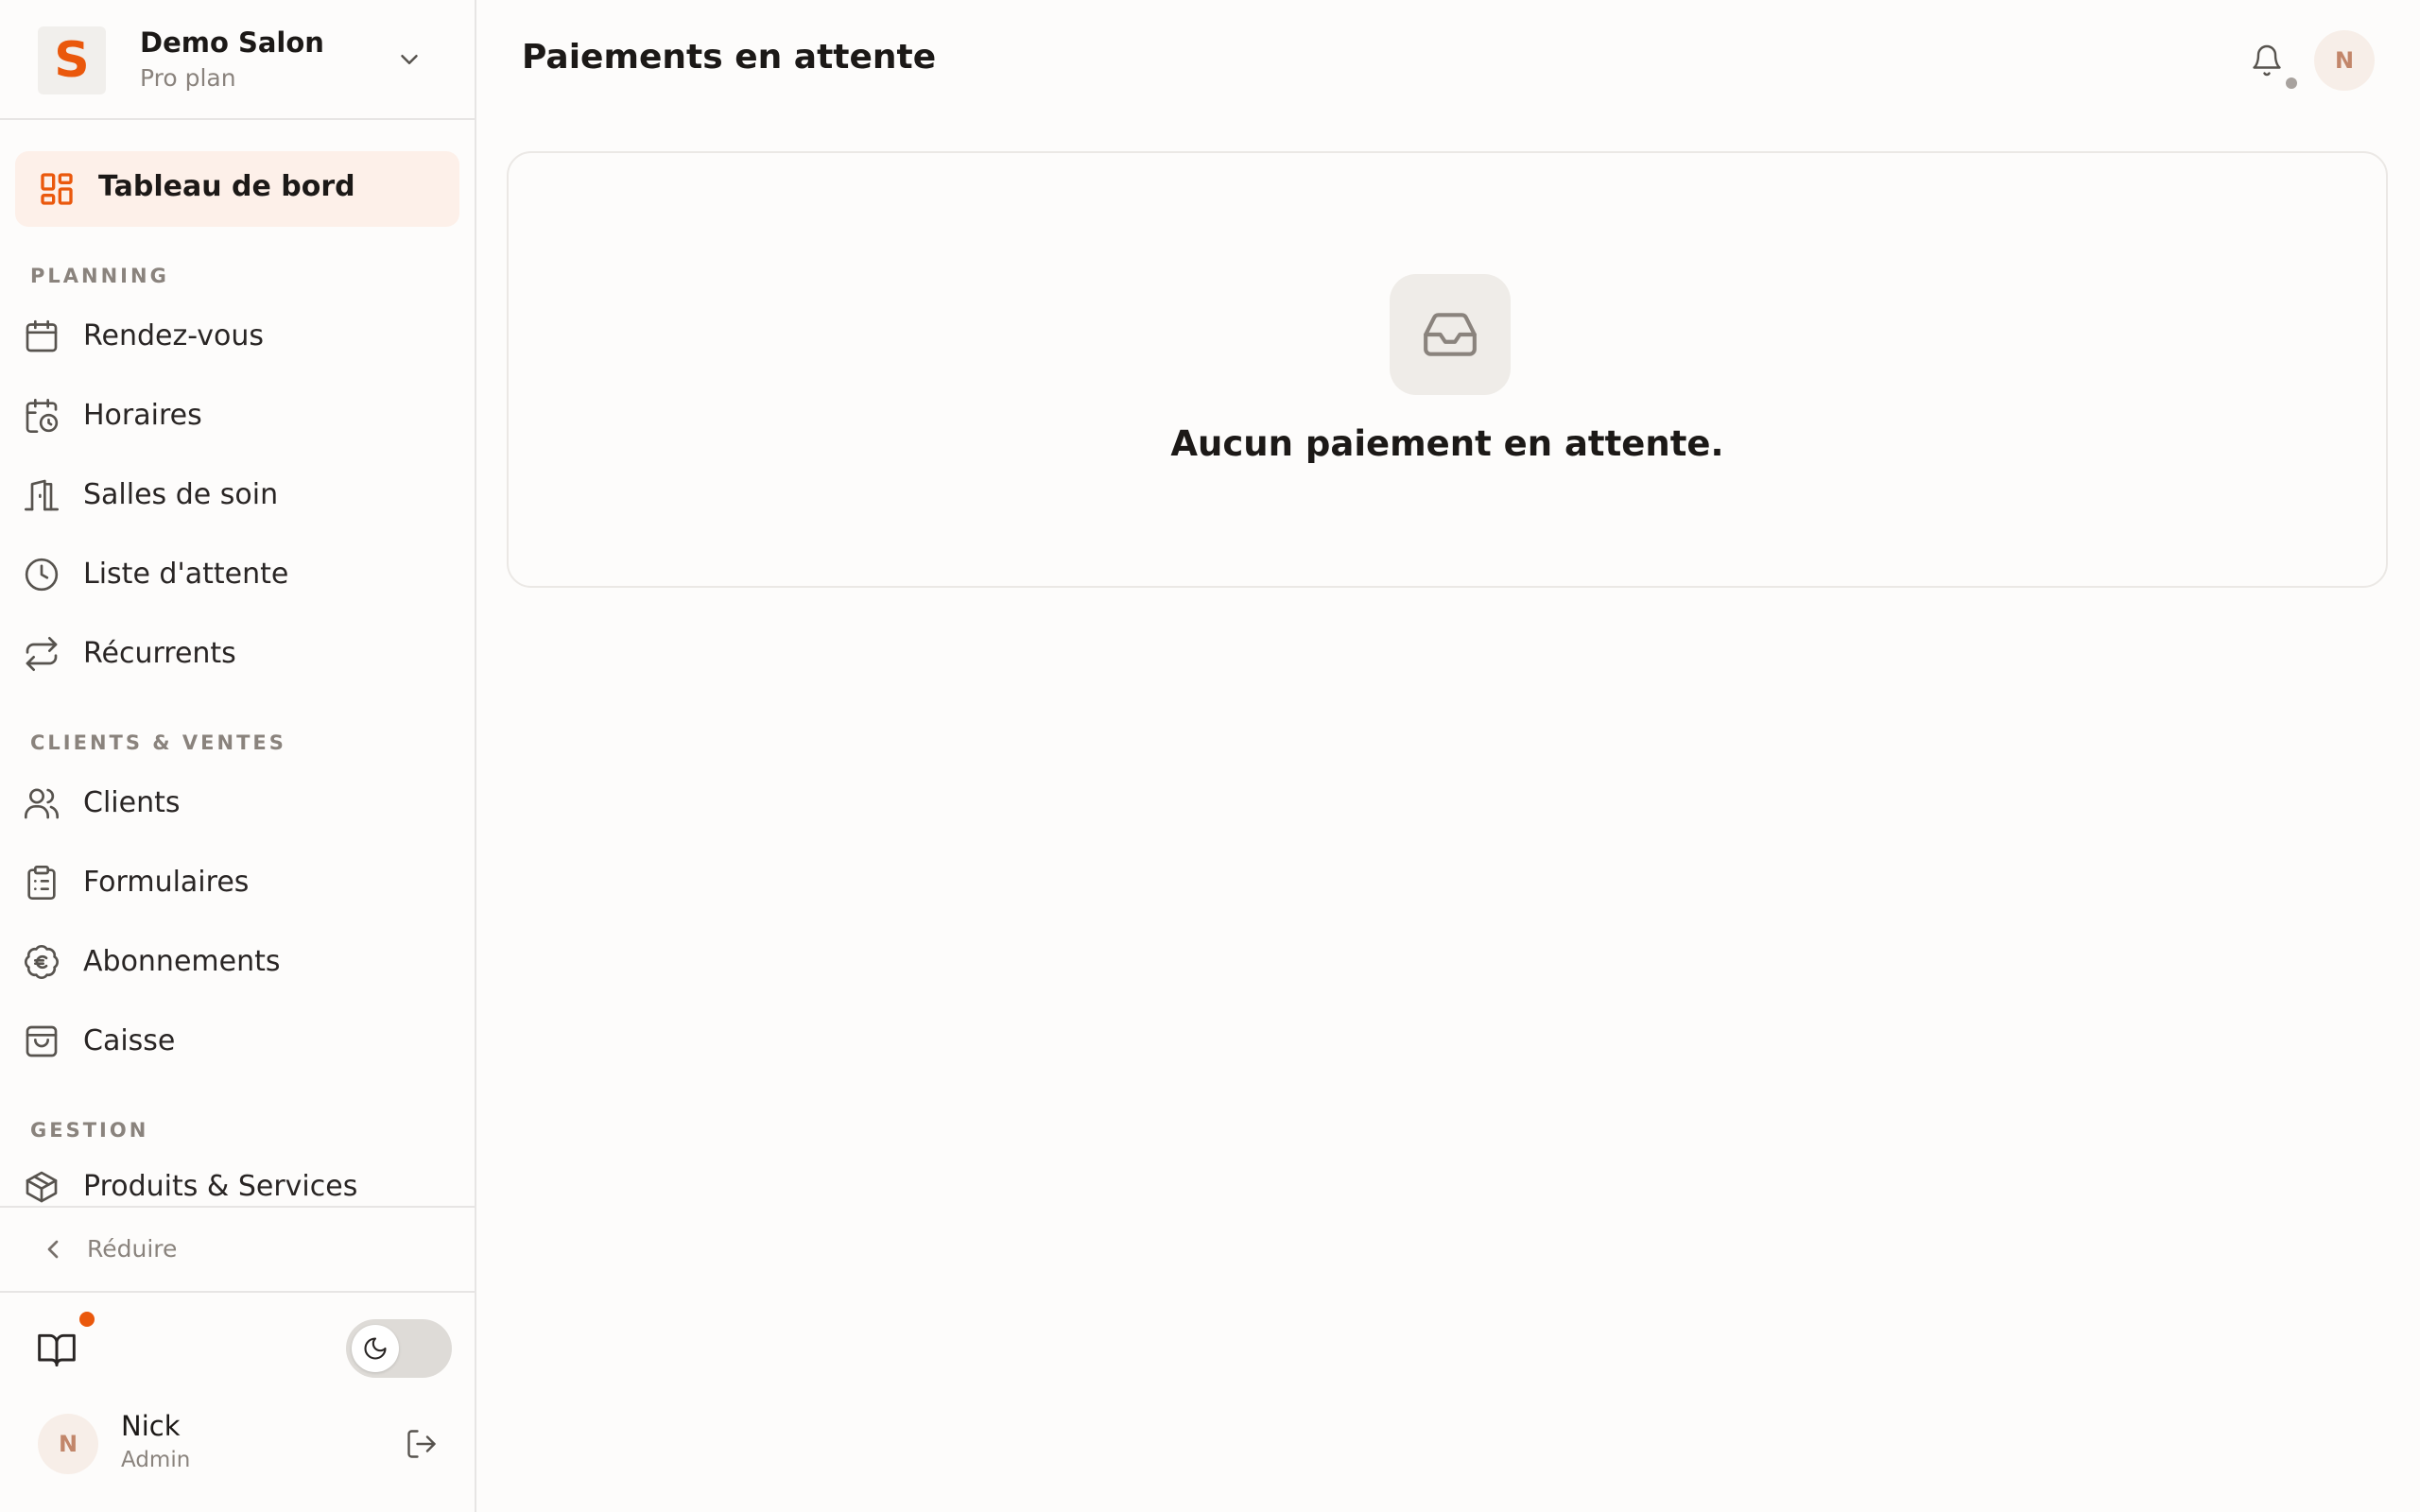  What do you see at coordinates (41, 1041) in the screenshot?
I see `shopping-bag-icon` at bounding box center [41, 1041].